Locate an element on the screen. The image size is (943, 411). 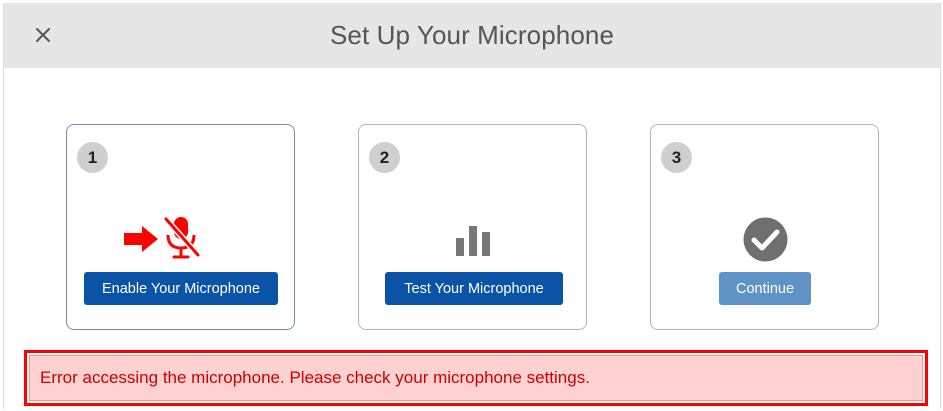
microphone-disabled-icon is located at coordinates (182, 238).